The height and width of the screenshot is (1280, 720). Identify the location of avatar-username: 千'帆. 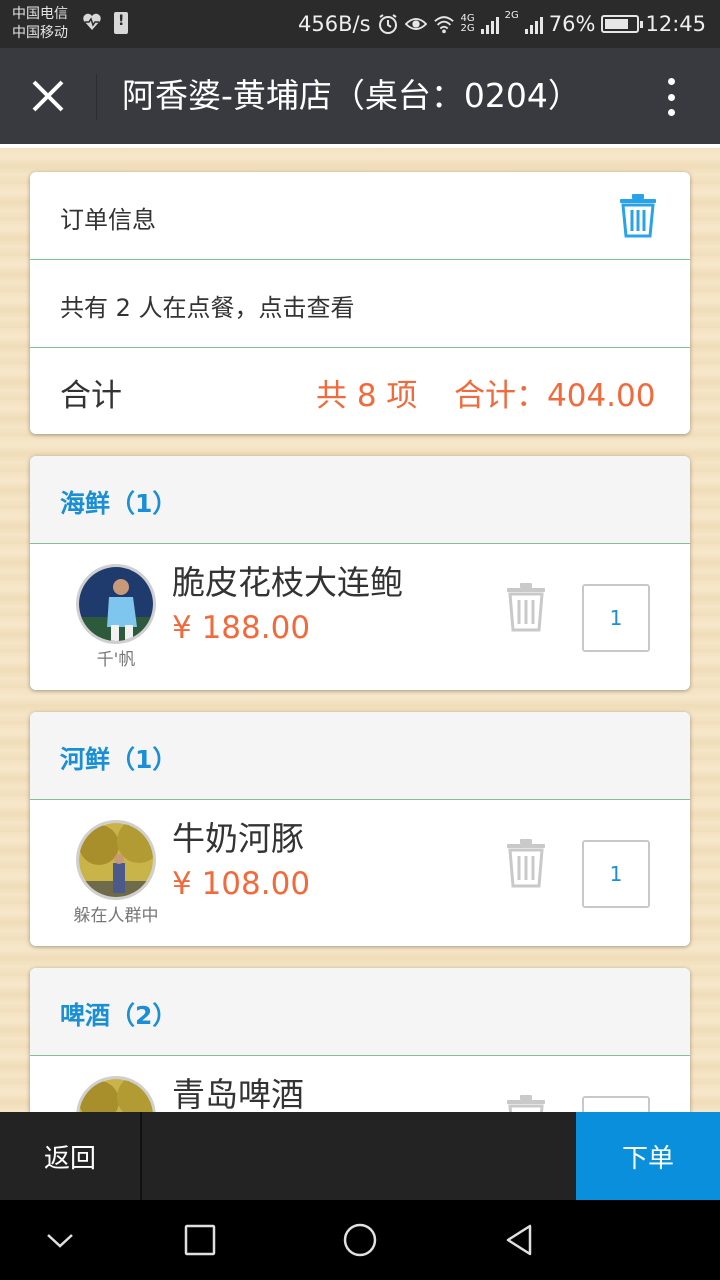
(116, 660).